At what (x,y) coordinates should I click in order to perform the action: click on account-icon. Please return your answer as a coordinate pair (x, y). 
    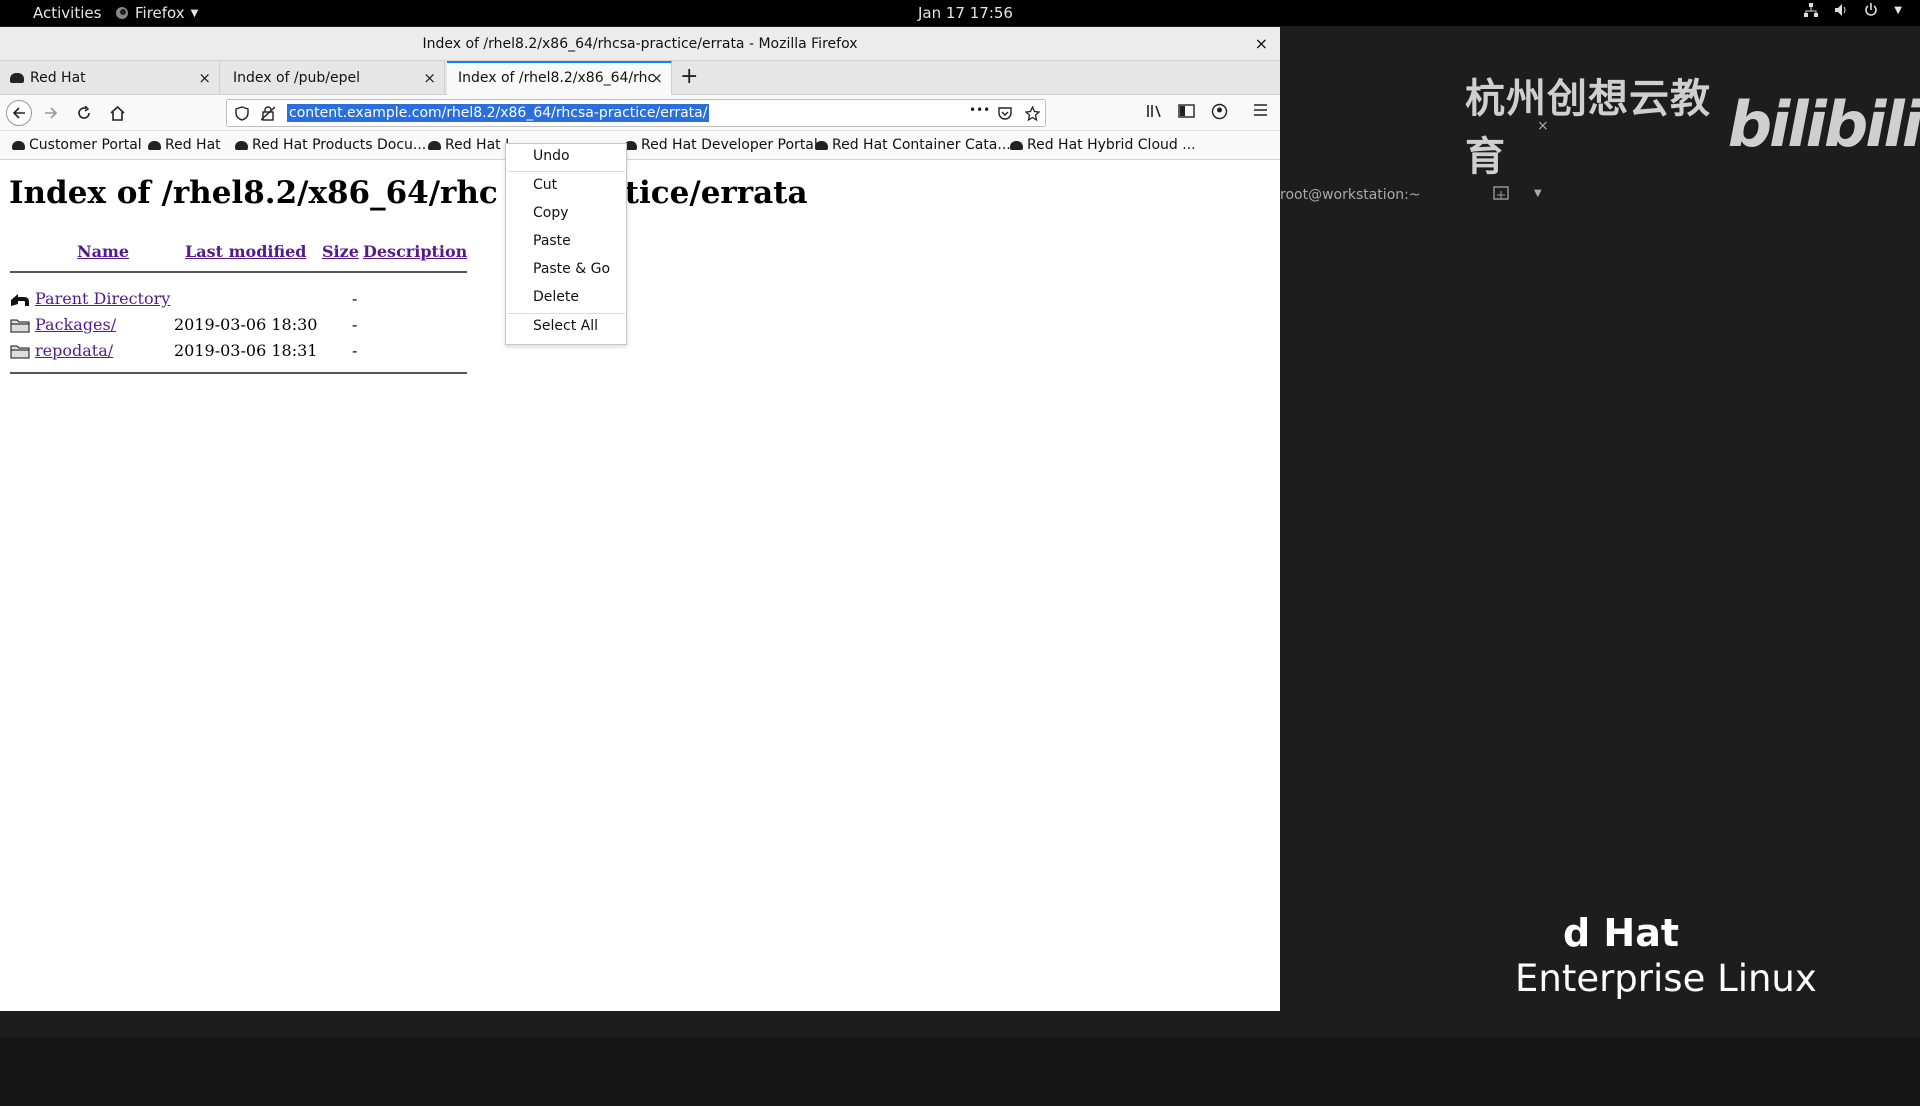
    Looking at the image, I should click on (1219, 111).